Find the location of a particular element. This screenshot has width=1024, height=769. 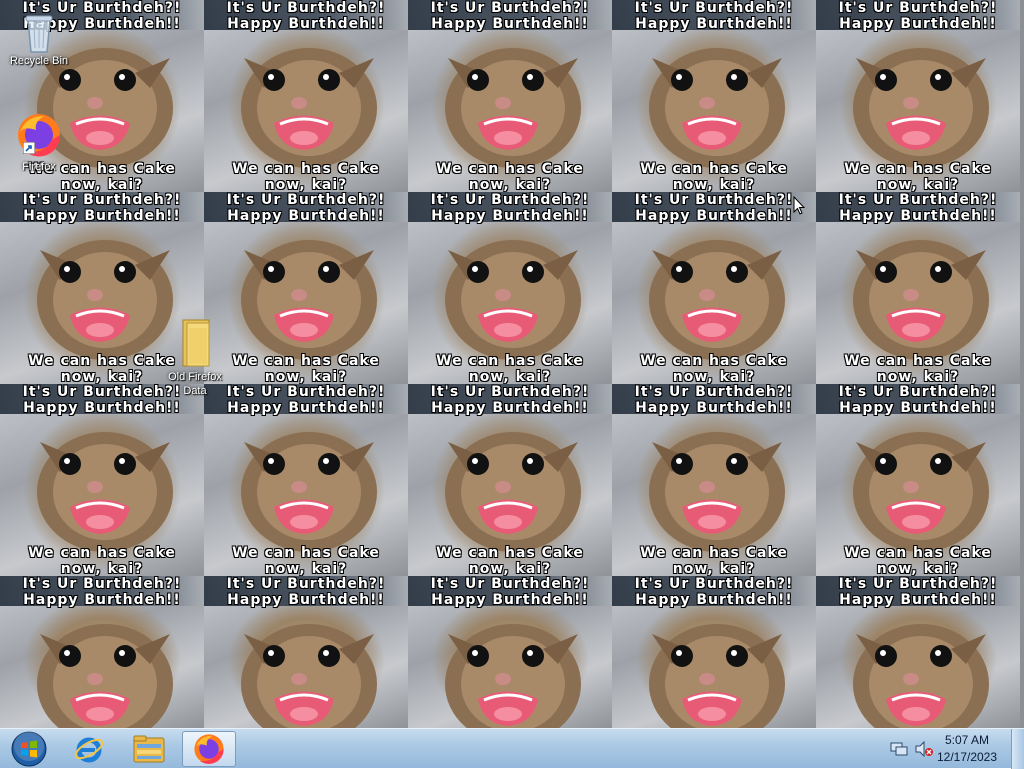

start-button is located at coordinates (29, 749).